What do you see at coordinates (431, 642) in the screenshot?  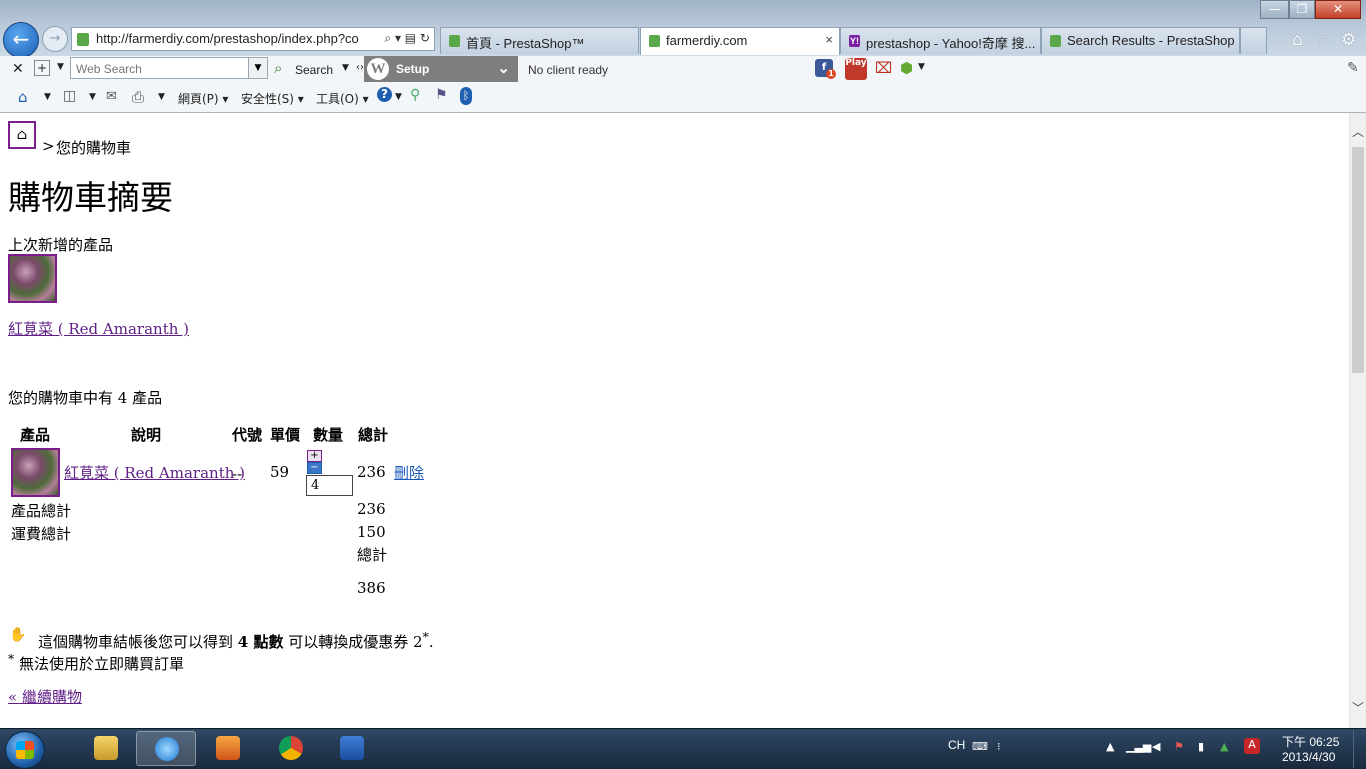 I see `loyalty-end: .` at bounding box center [431, 642].